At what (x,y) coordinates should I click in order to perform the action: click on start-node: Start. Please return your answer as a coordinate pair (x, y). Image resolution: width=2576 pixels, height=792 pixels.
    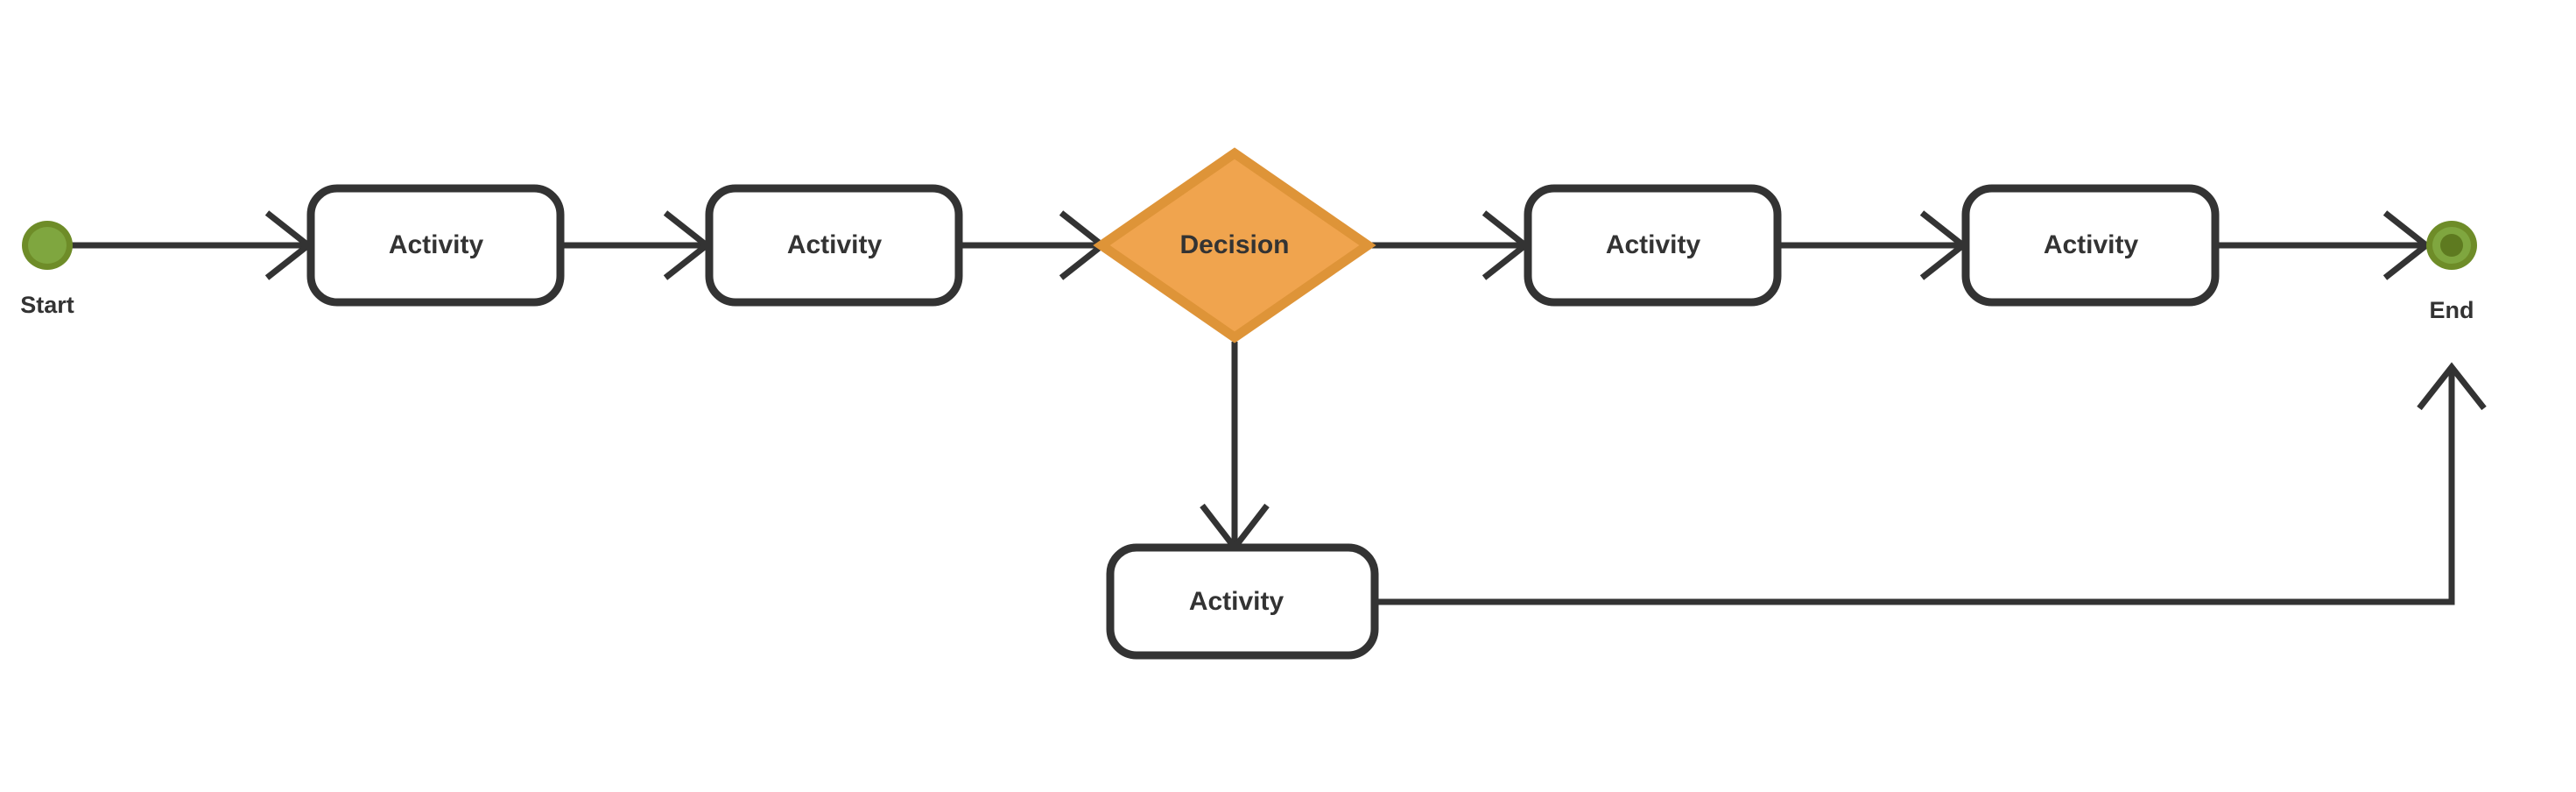
    Looking at the image, I should click on (47, 270).